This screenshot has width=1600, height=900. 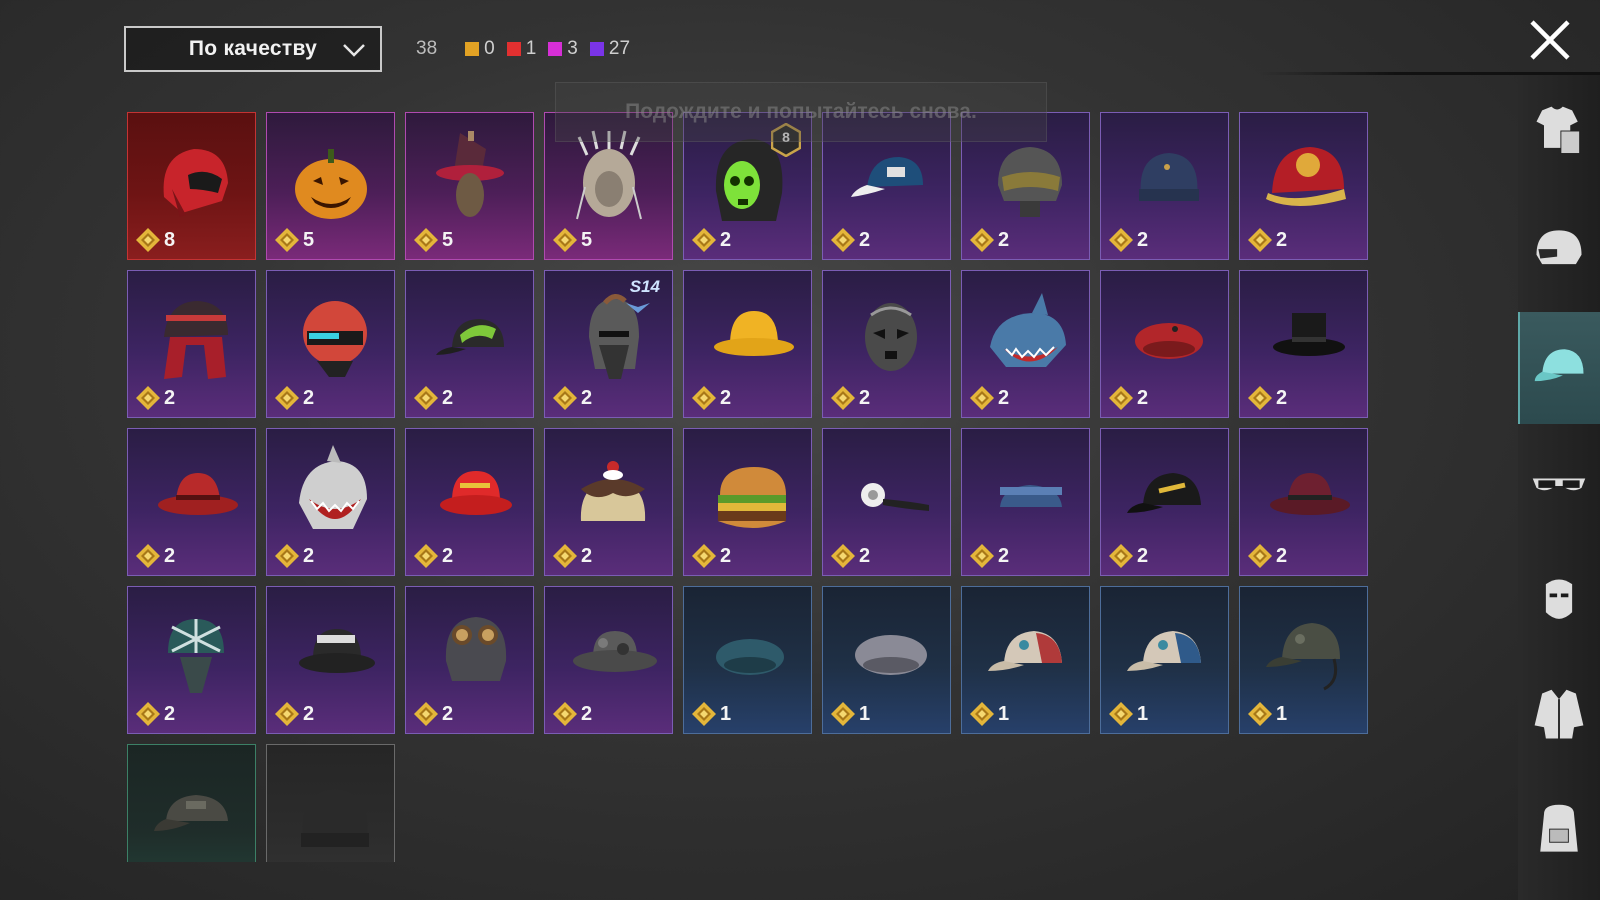 What do you see at coordinates (1550, 40) in the screenshot?
I see `close-icon` at bounding box center [1550, 40].